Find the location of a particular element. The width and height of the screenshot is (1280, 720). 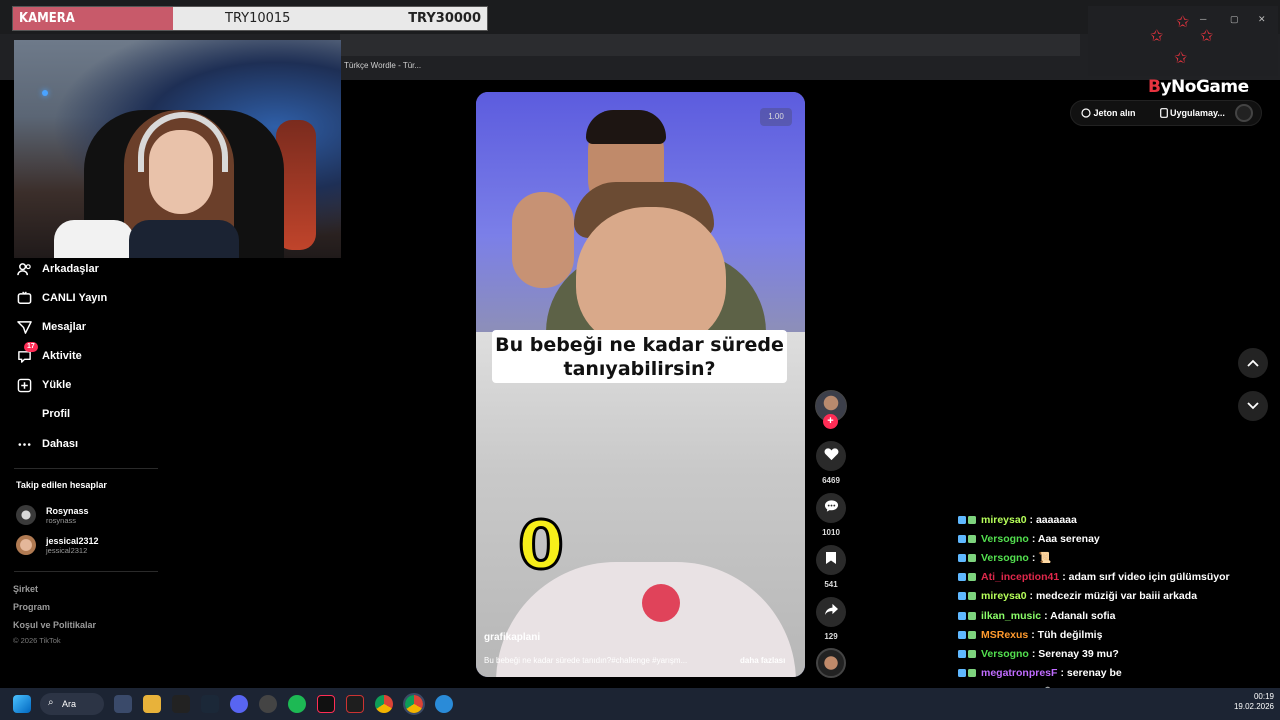

browser-extensions-panel: ─ ▢ ✕ ✩ ✩ ✩ ✩ is located at coordinates (1183, 41).